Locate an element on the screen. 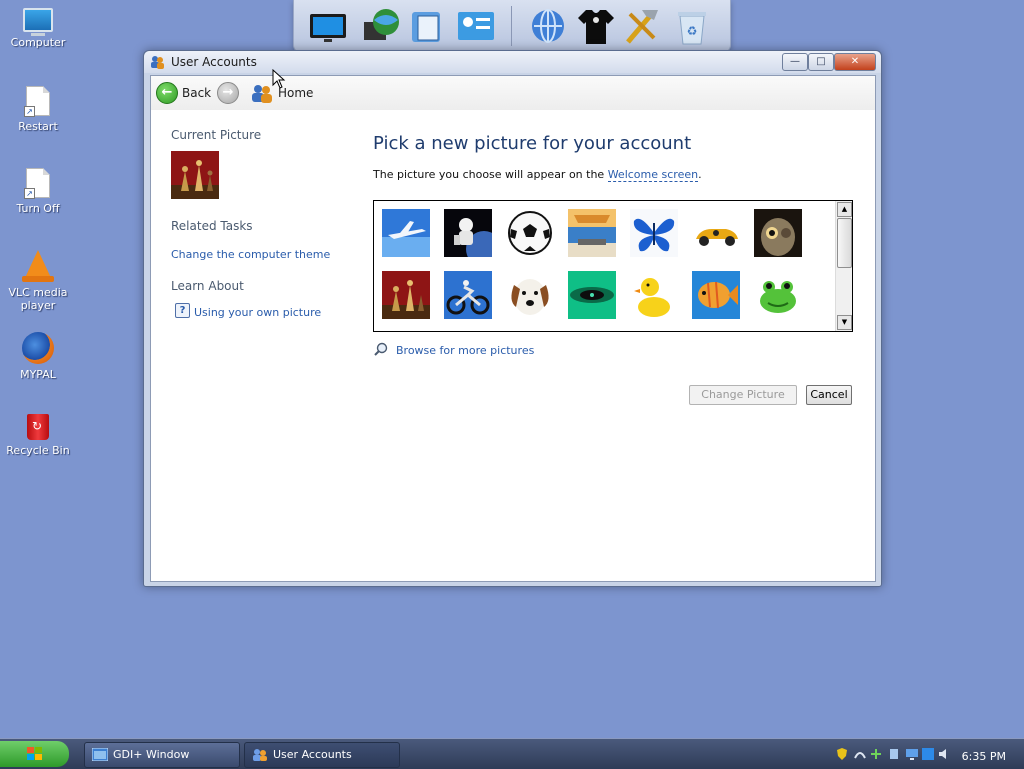  dock: ♻ is located at coordinates (512, 26).